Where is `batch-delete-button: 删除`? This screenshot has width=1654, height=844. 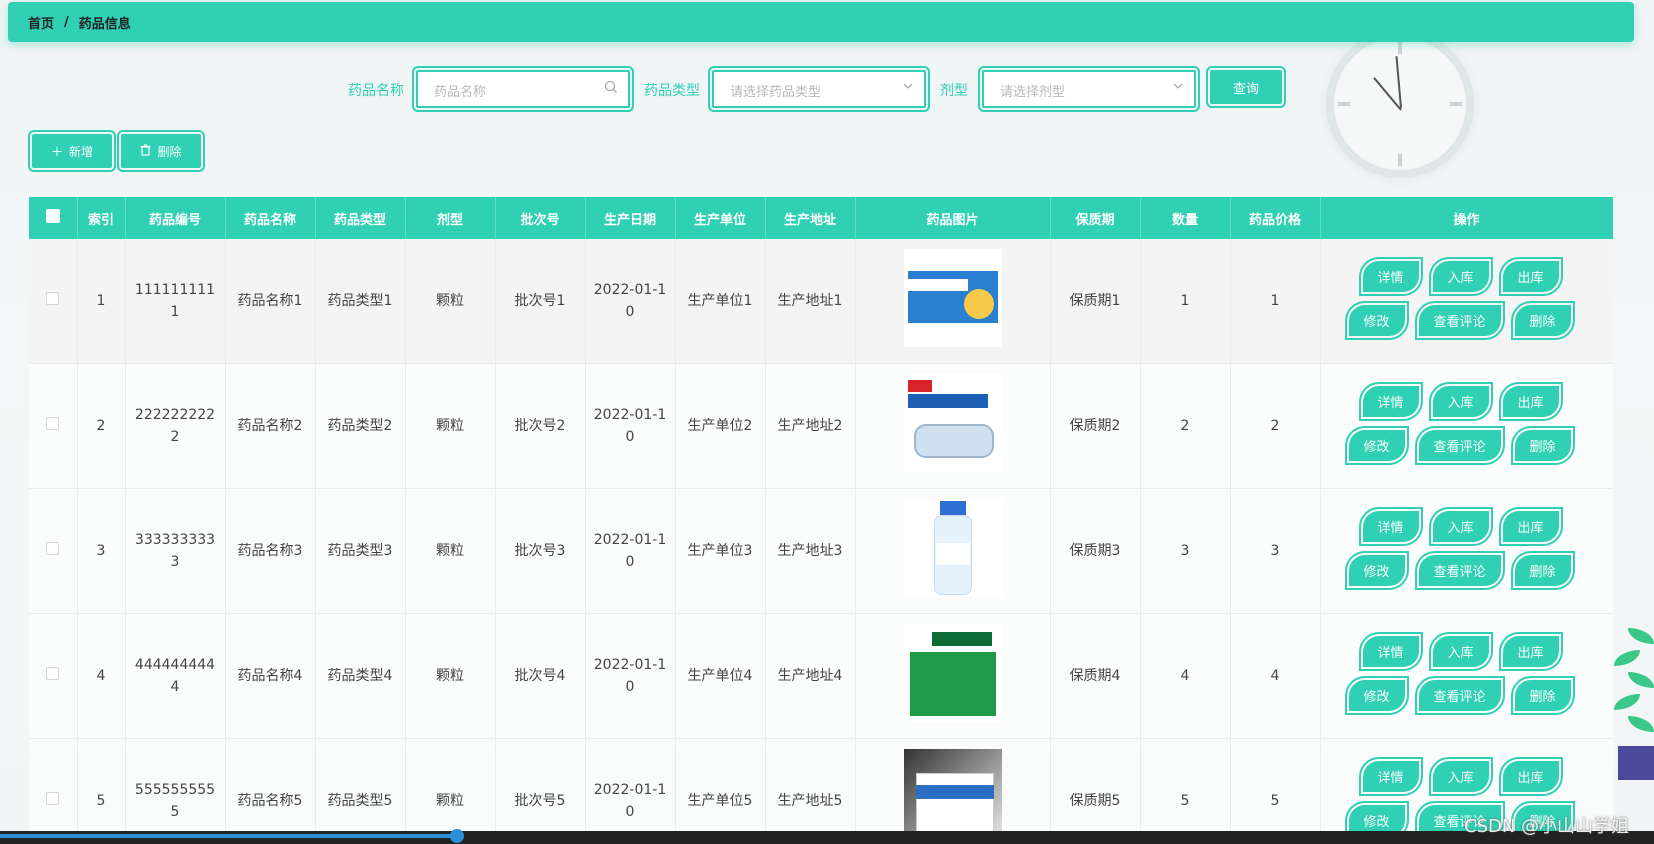
batch-delete-button: 删除 is located at coordinates (161, 151).